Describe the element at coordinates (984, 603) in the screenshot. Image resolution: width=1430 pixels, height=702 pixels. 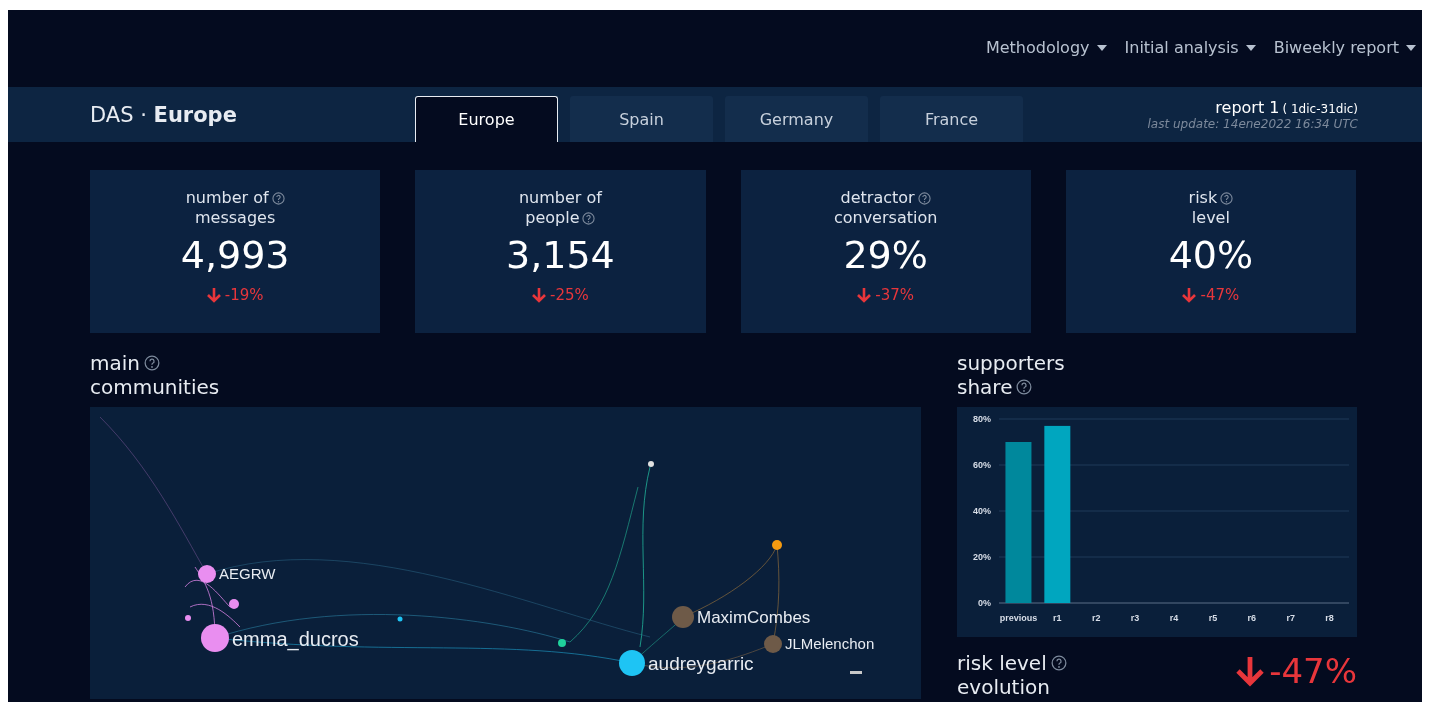
I see `axis-tick-label: 0%` at that location.